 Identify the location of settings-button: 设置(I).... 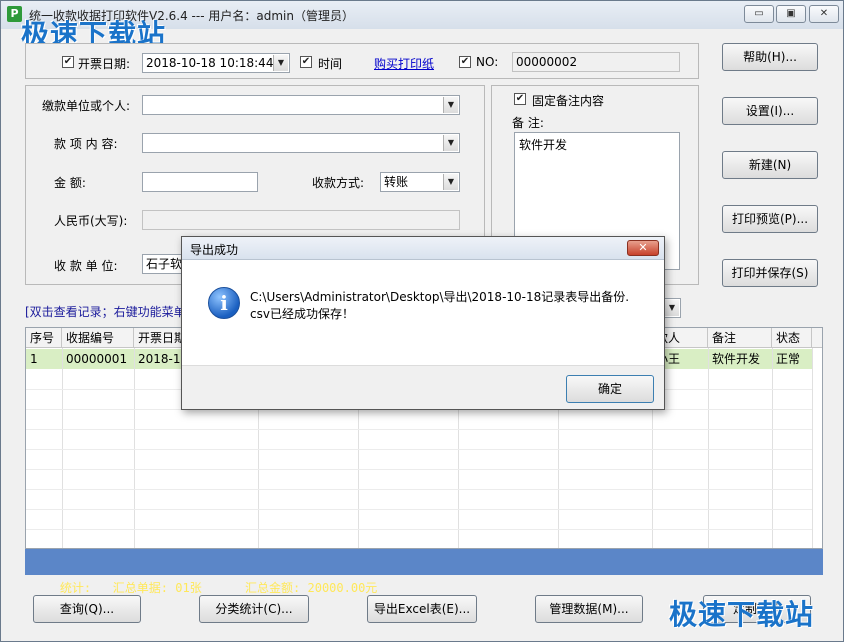
(770, 111).